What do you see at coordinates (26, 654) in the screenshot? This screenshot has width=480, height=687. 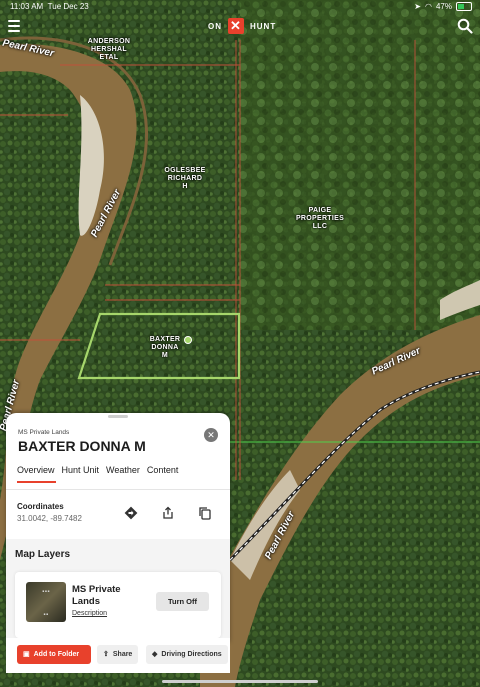 I see `folder-icon: ▣` at bounding box center [26, 654].